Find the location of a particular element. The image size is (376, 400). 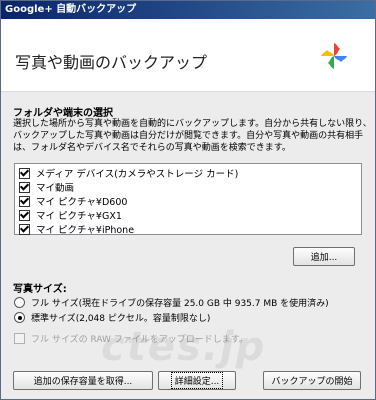

start-backup-button: バックアップの開始 is located at coordinates (312, 380).